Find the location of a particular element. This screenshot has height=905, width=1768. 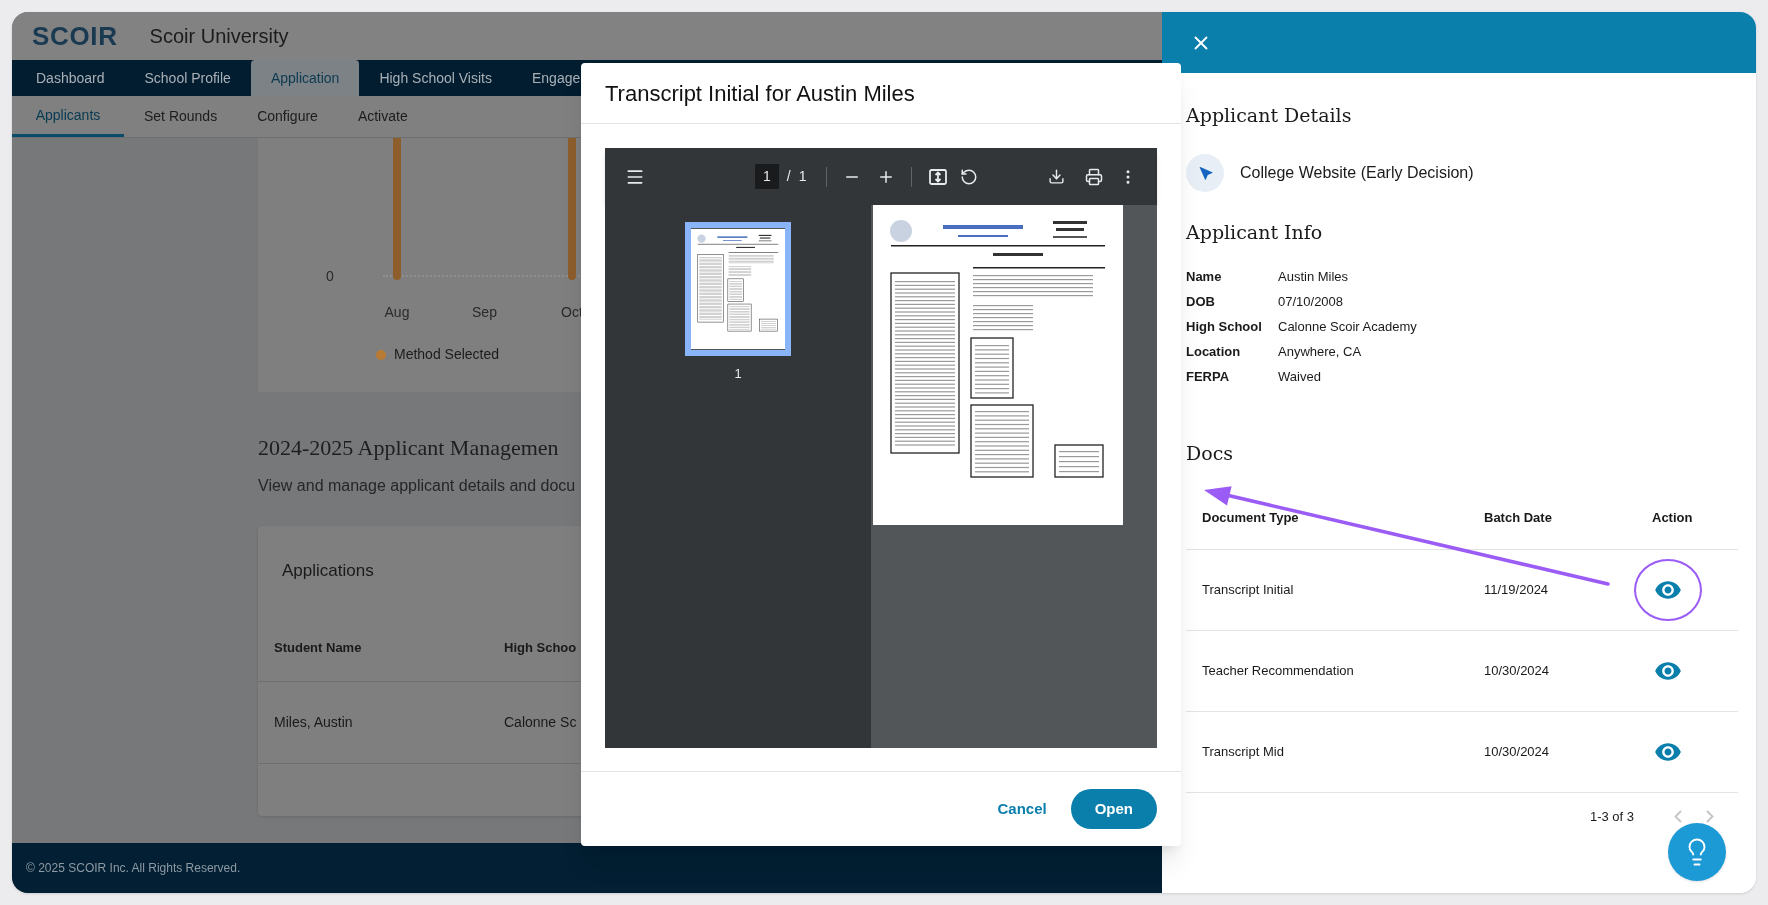

view-button is located at coordinates (1668, 589).